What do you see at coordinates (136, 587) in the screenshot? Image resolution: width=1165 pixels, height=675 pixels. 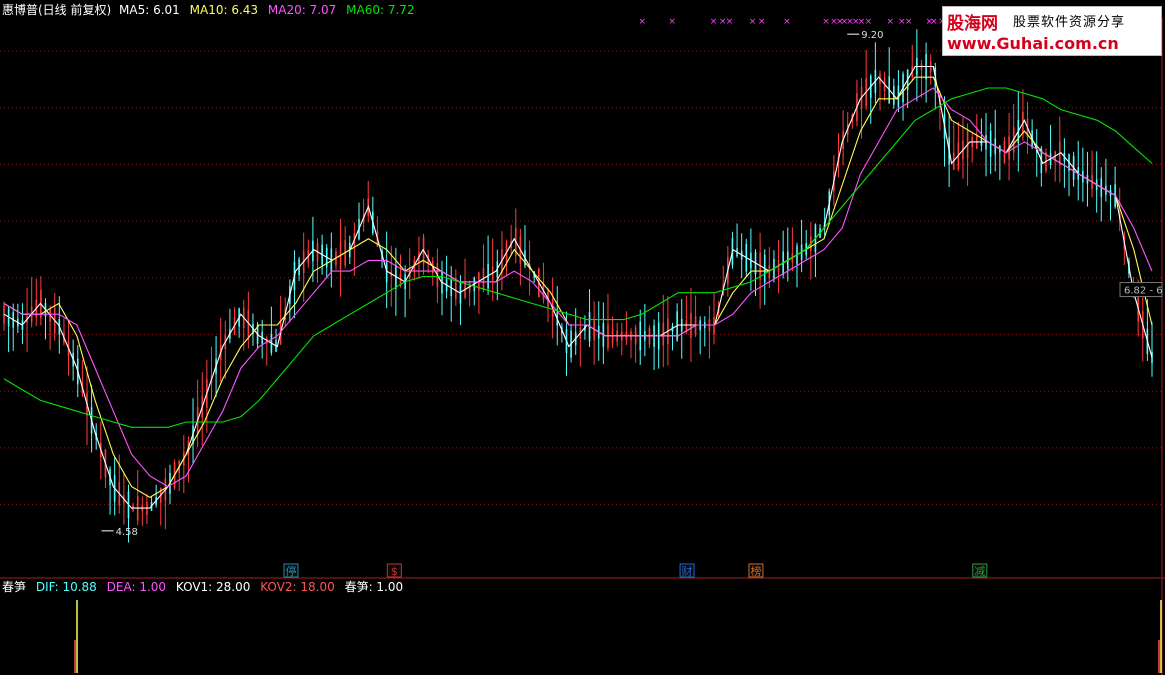 I see `dea-value: DEA: 1.00` at bounding box center [136, 587].